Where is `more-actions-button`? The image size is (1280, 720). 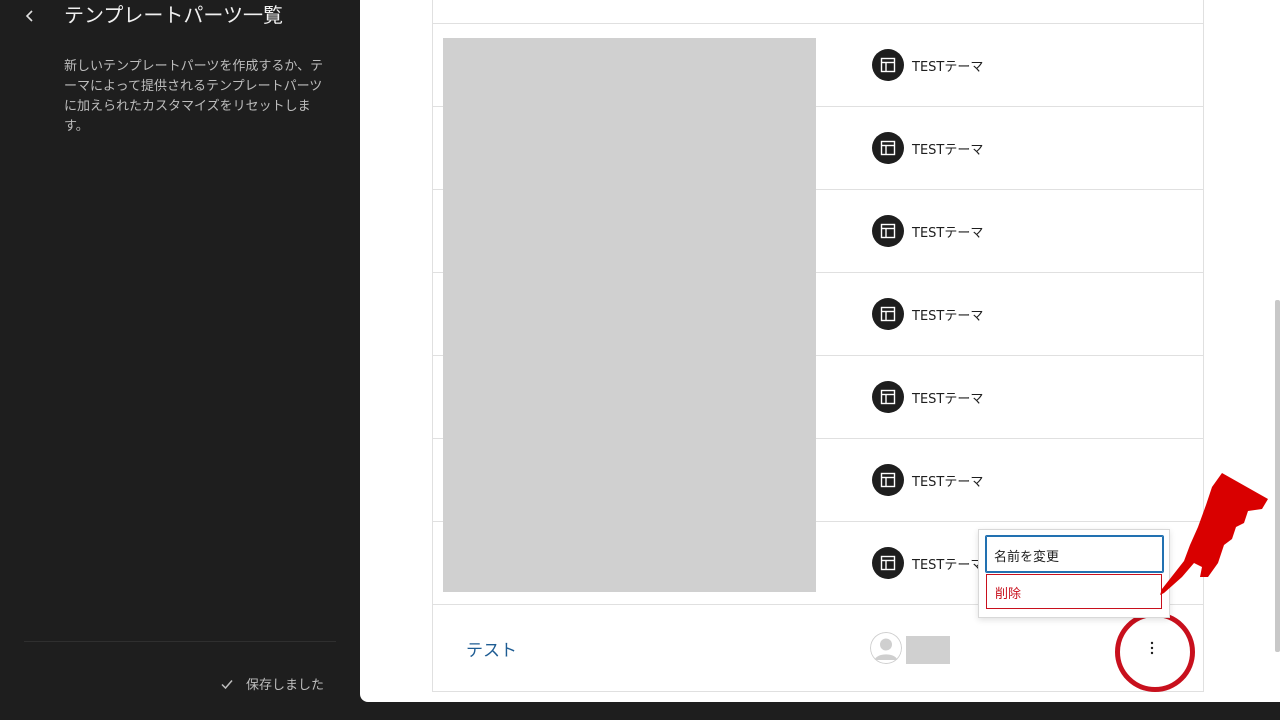
more-actions-button is located at coordinates (1152, 648).